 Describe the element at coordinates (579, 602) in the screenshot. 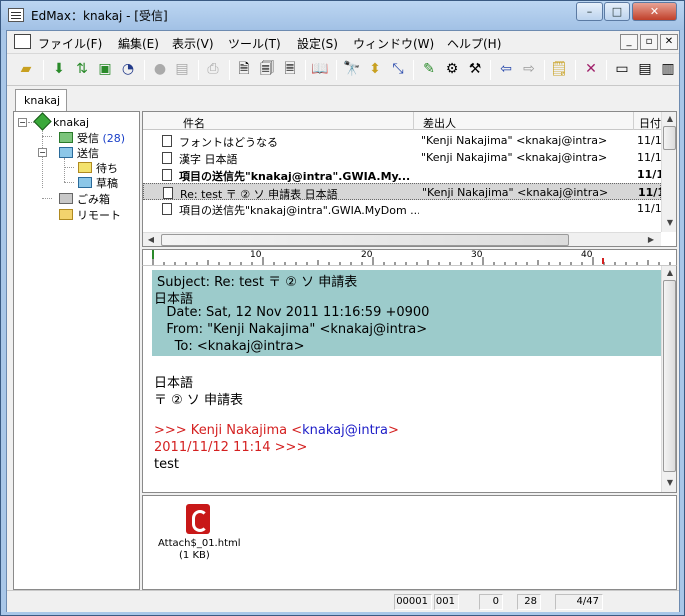

I see `status-position: 4/47` at that location.